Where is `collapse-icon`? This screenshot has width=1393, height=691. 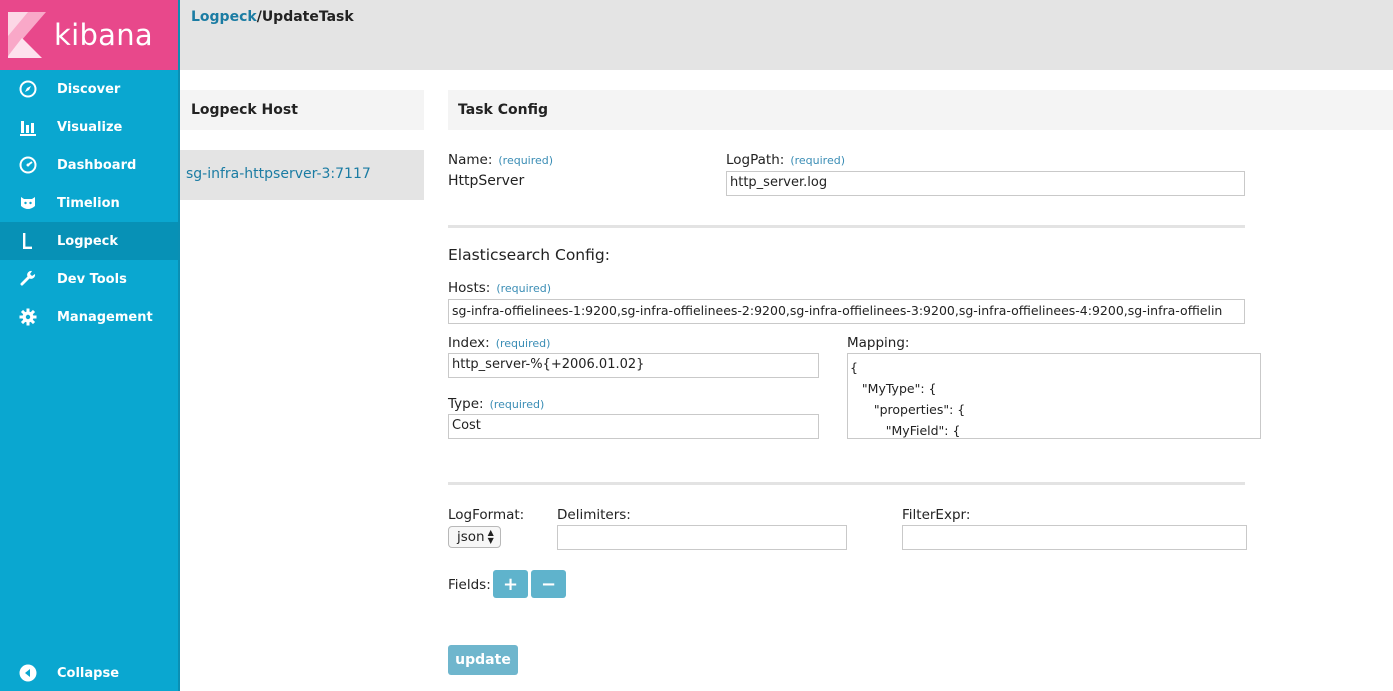
collapse-icon is located at coordinates (28, 673).